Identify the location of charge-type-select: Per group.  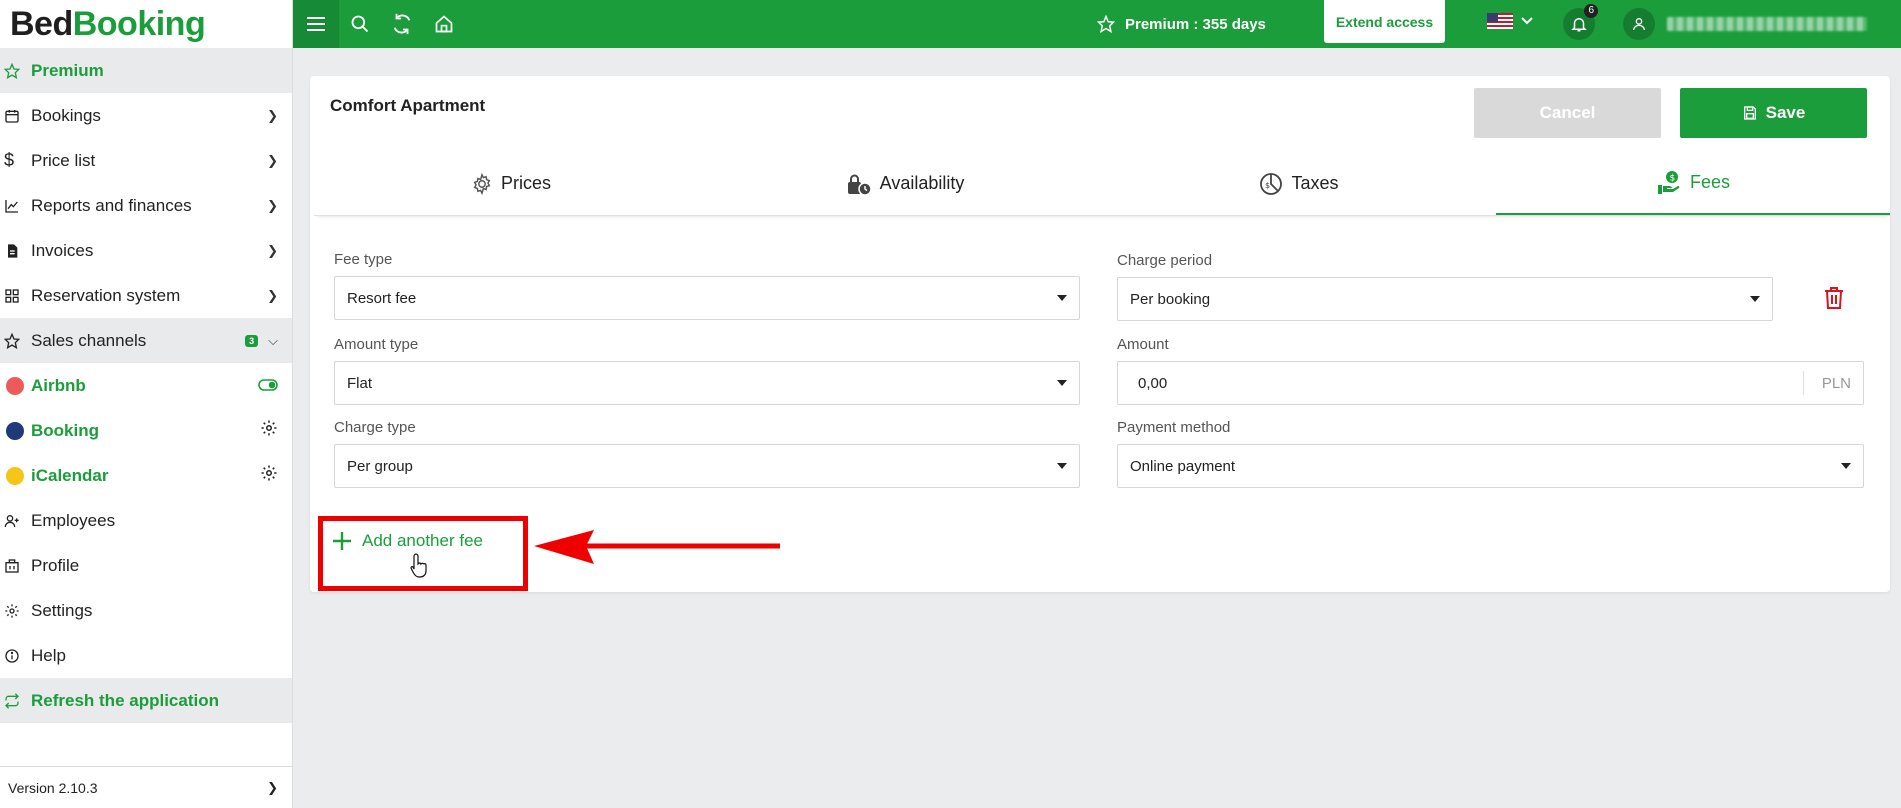
(707, 466).